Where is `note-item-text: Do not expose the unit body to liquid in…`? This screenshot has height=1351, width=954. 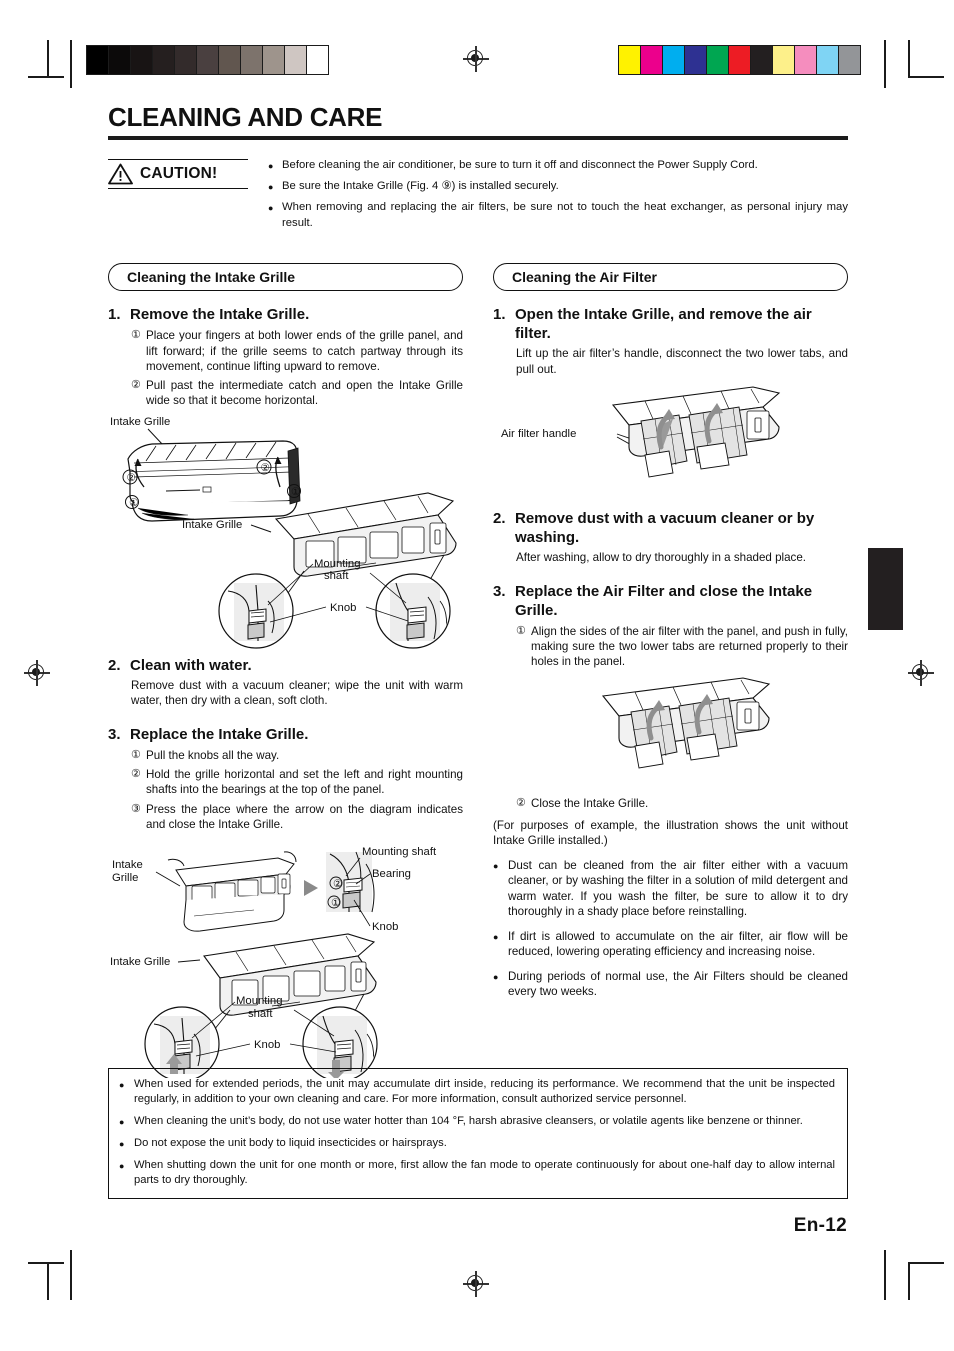
note-item-text: Do not expose the unit body to liquid in… is located at coordinates (290, 1142).